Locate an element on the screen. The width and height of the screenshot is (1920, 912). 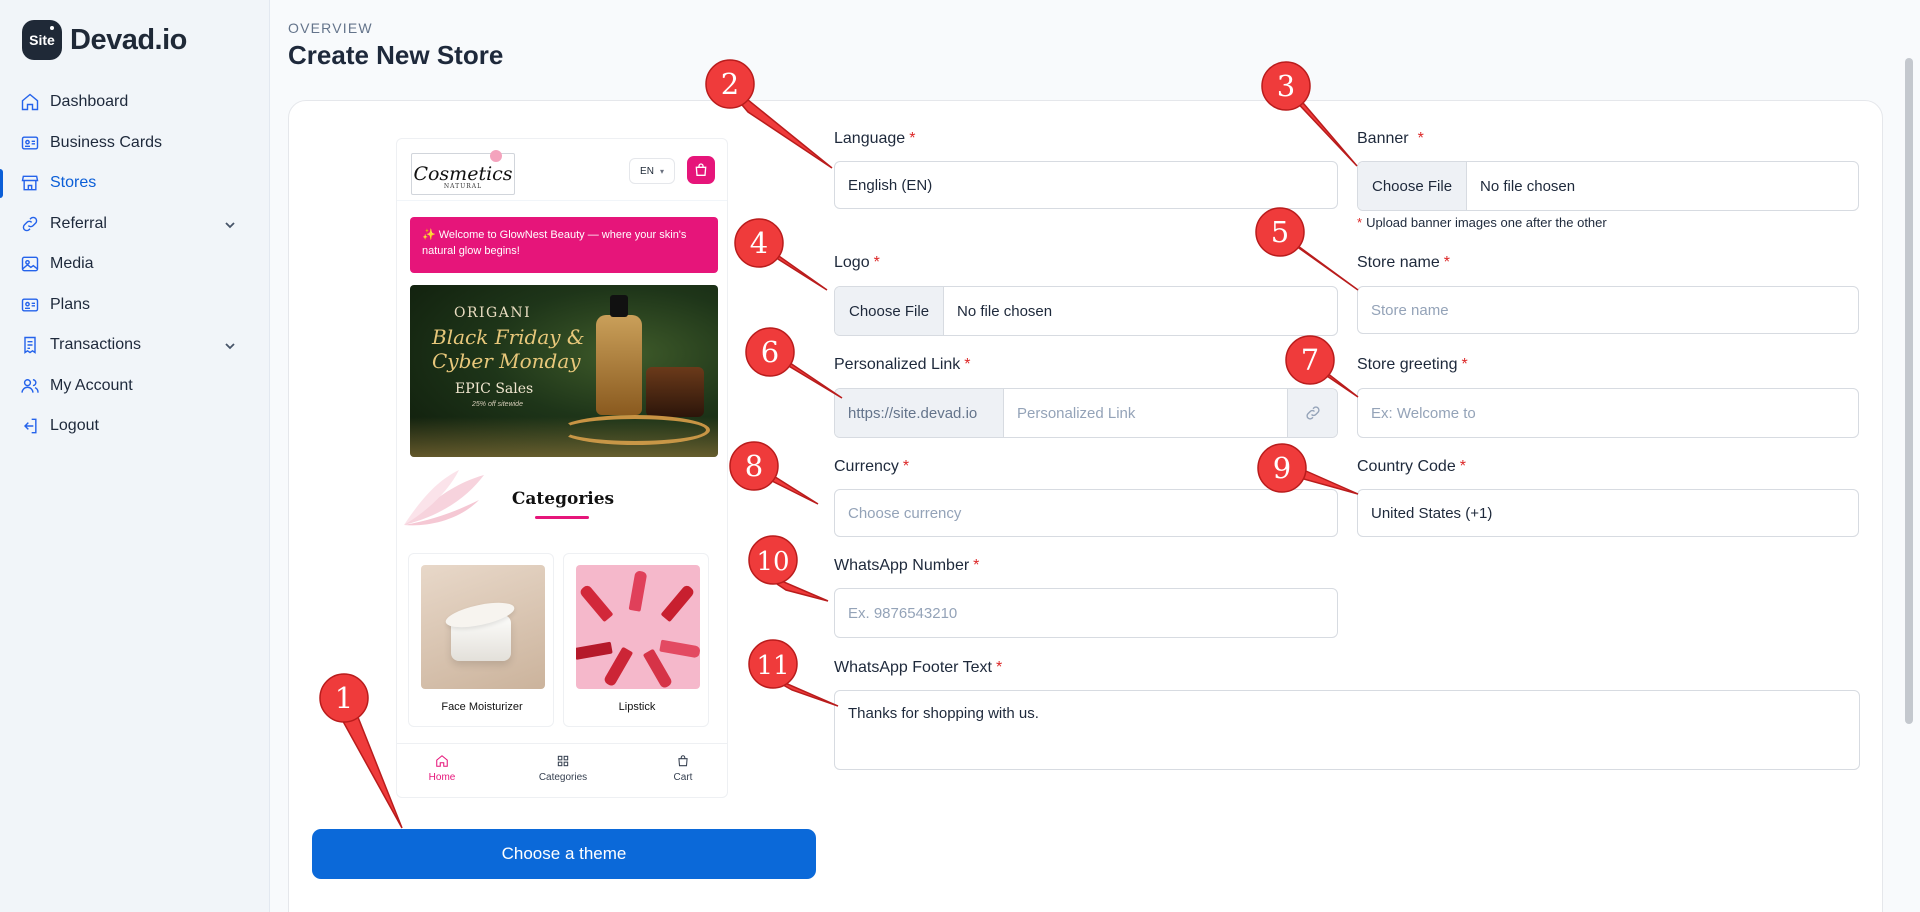
sidebar-item-label: Logout is located at coordinates (74, 426).